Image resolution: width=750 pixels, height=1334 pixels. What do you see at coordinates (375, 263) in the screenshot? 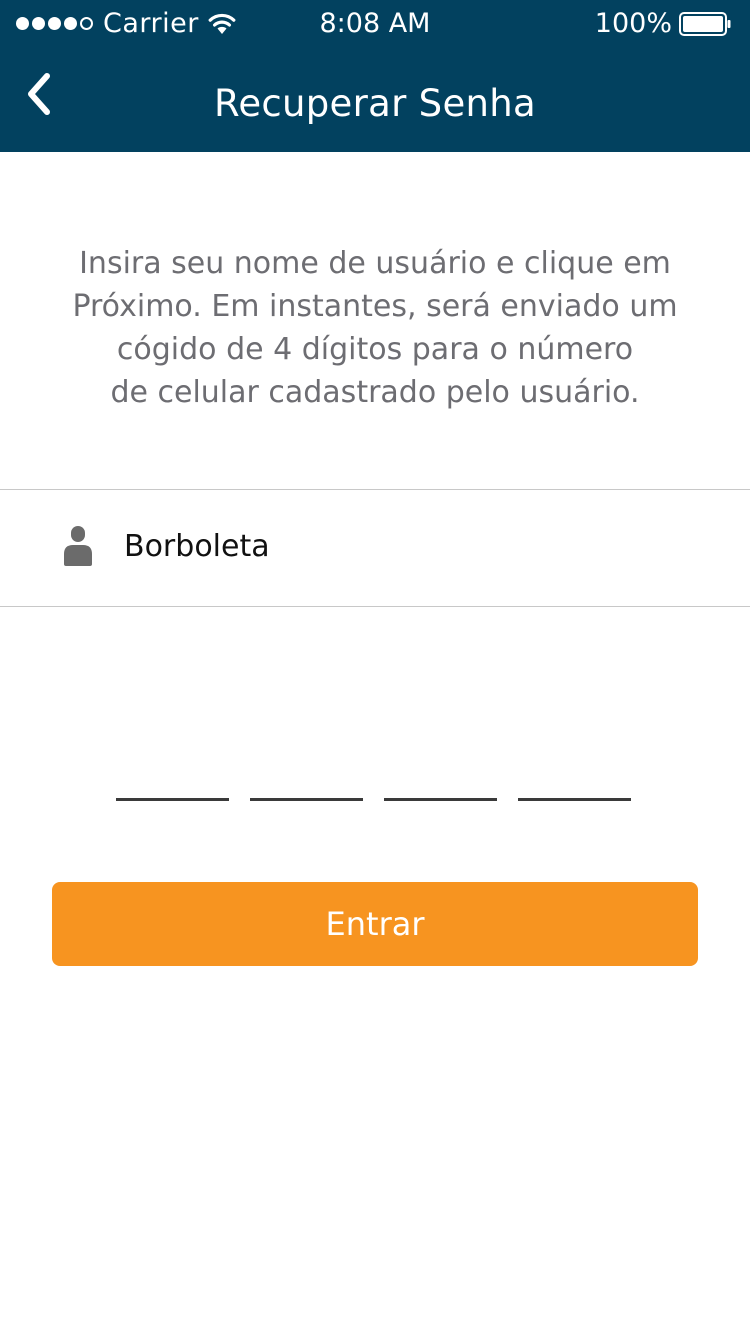
I see `instructions-line: Insira seu nome de usuário e clique em` at bounding box center [375, 263].